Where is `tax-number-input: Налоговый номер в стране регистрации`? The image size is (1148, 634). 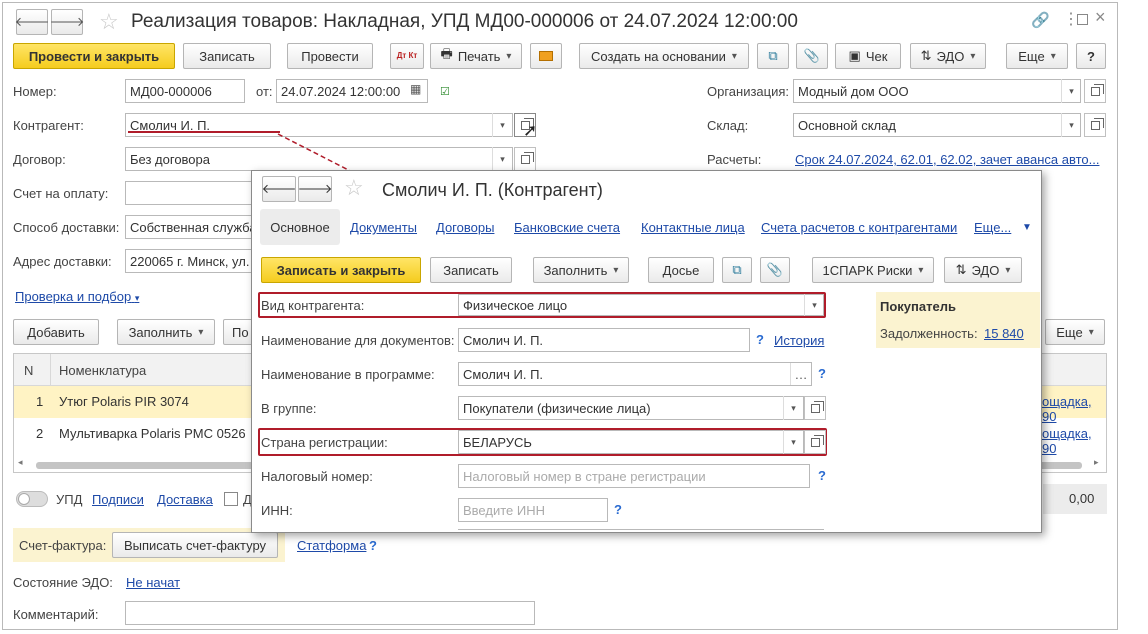 tax-number-input: Налоговый номер в стране регистрации is located at coordinates (634, 476).